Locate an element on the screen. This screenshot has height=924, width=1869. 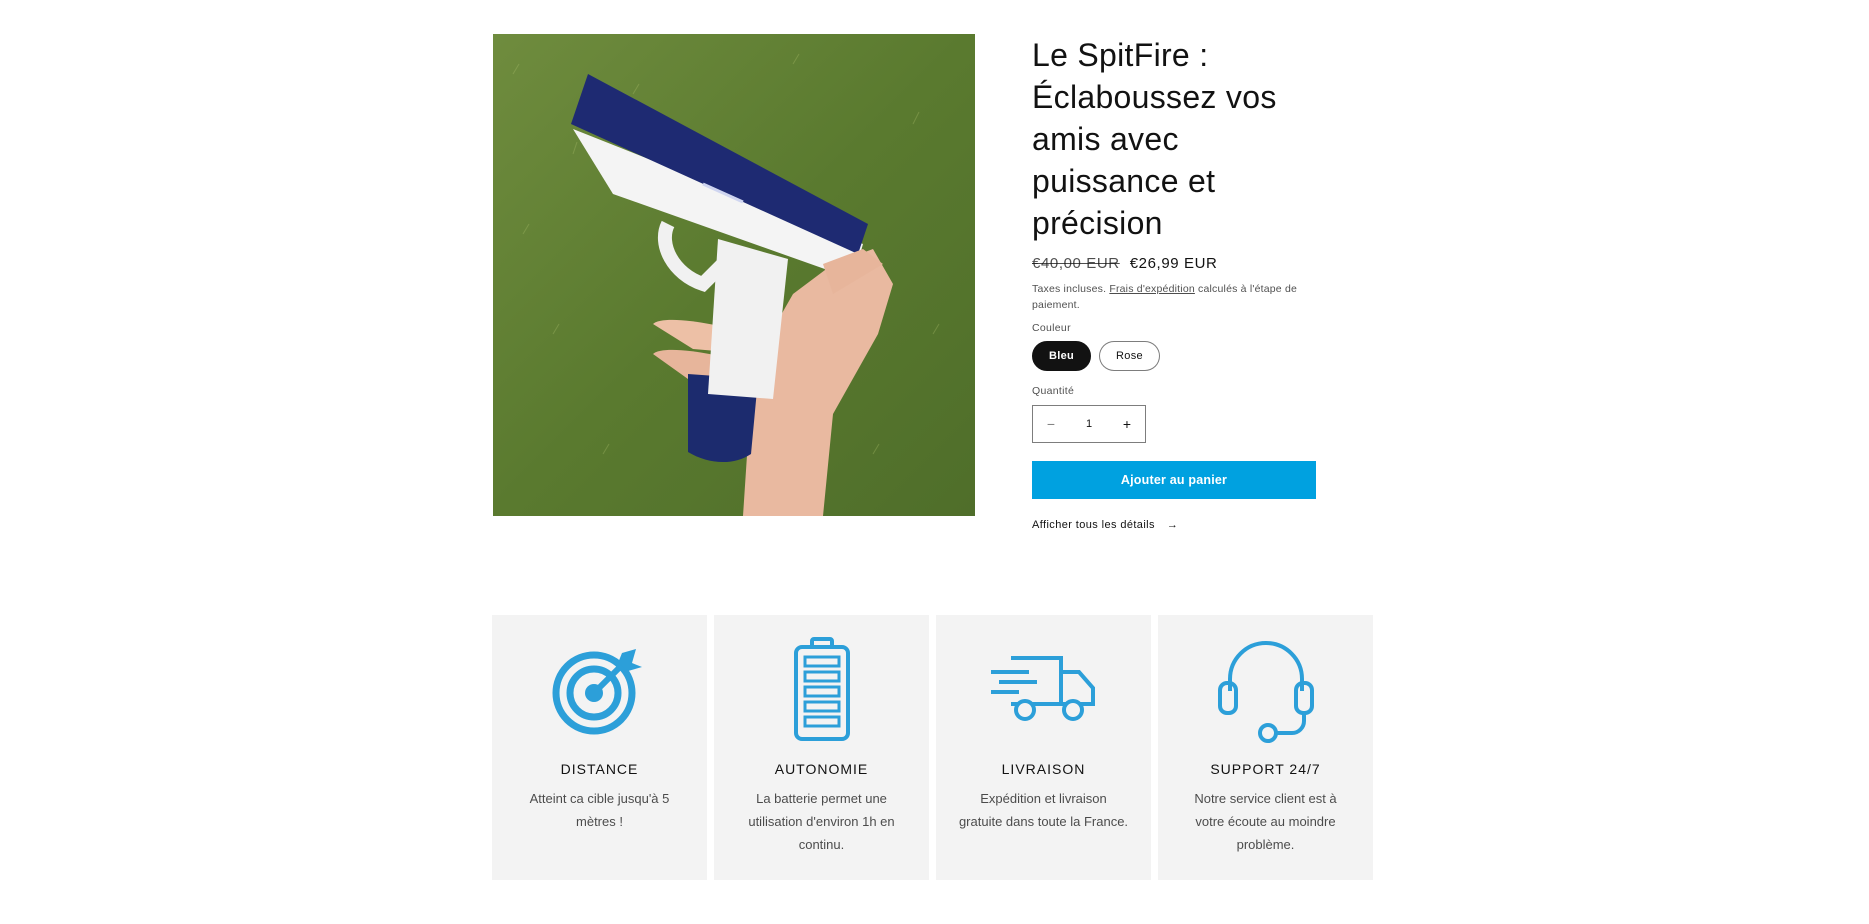
color-label: Couleur is located at coordinates (1051, 328).